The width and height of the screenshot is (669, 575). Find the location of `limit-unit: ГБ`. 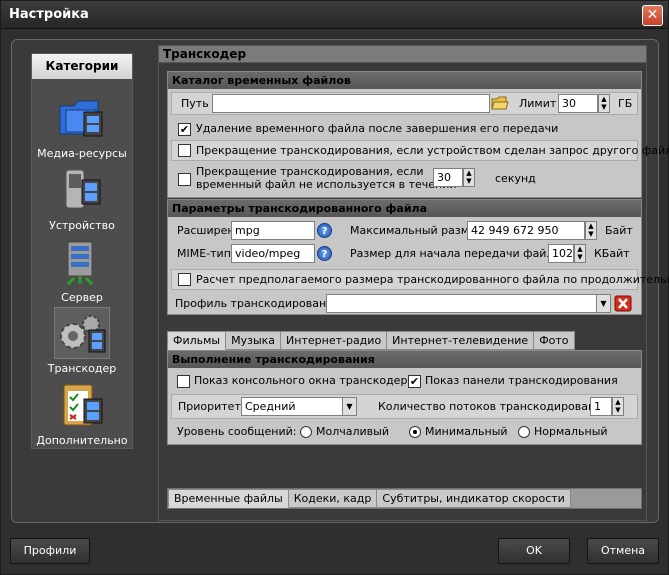

limit-unit: ГБ is located at coordinates (625, 103).